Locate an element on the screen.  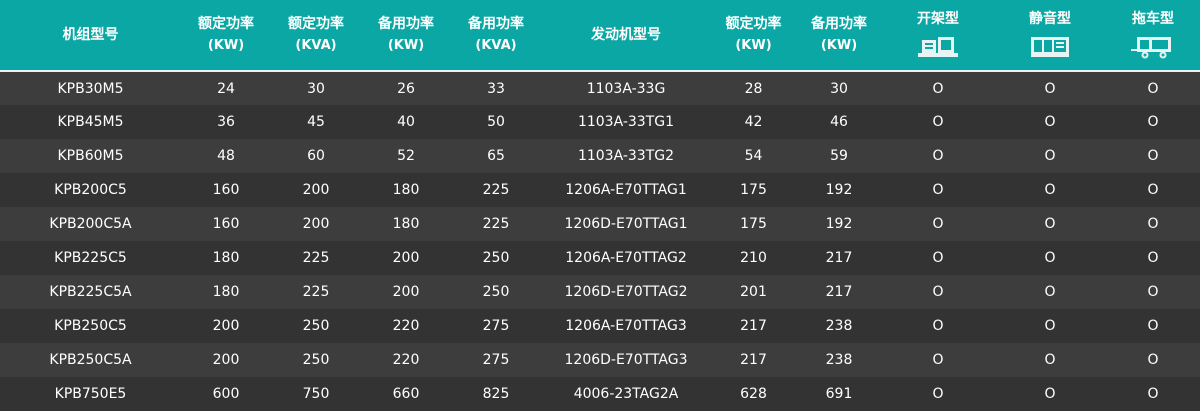
cell-rated-kva: 45 is located at coordinates (316, 122).